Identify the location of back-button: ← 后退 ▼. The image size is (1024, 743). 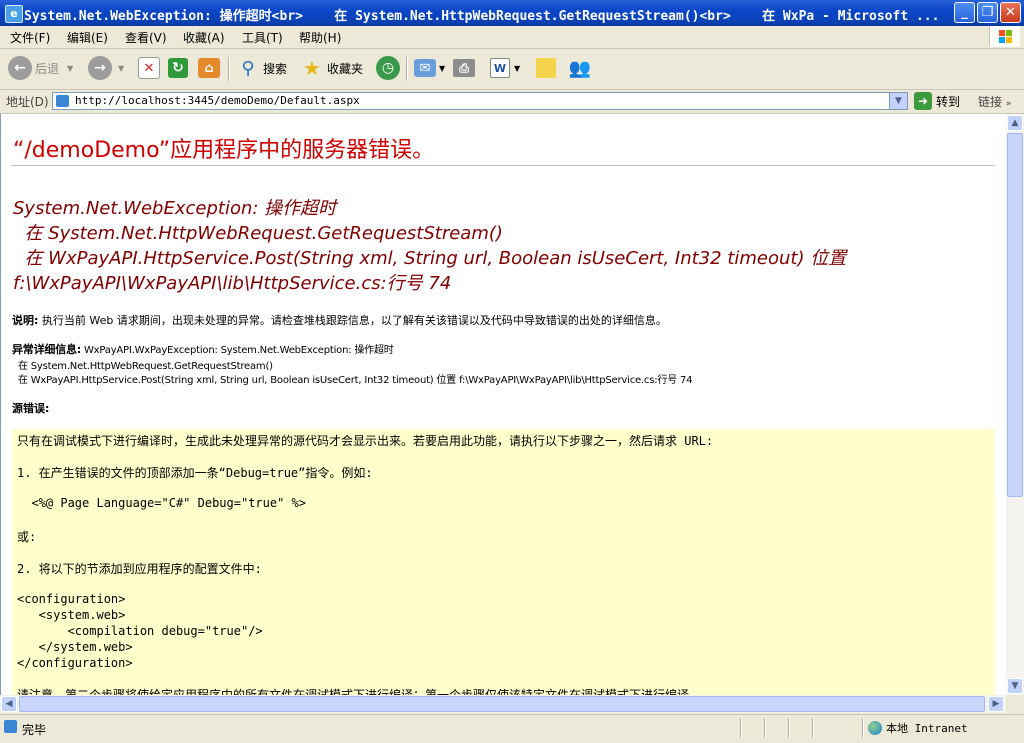
(40, 68).